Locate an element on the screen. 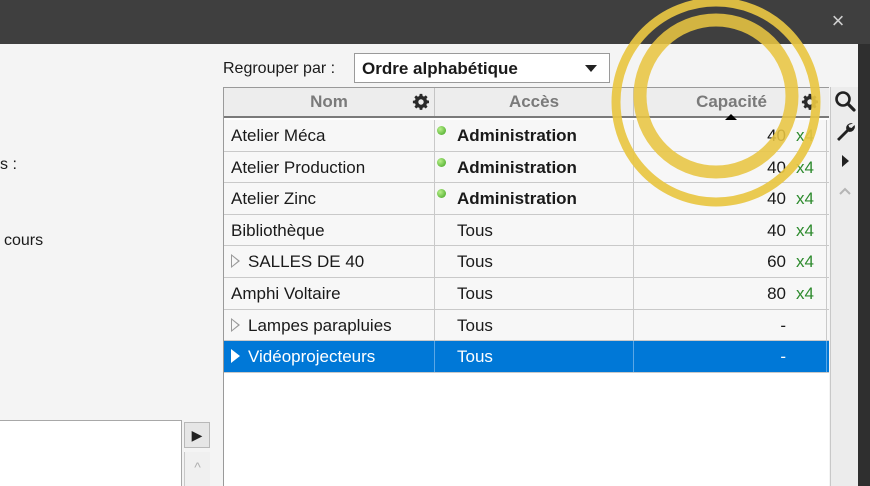  group-by-value: Ordre alphabétique is located at coordinates (440, 68).